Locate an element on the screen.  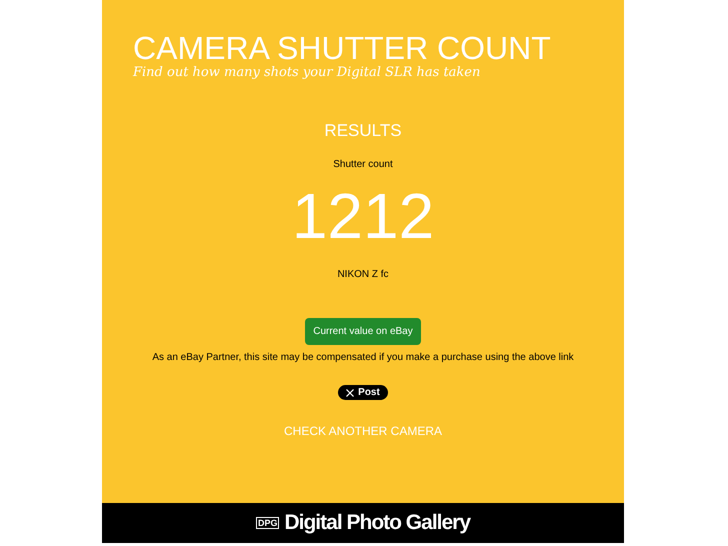
disclaimer-text: As an eBay Partner, this site may be compensated if you make a purchase using the above link is located at coordinates (363, 358).